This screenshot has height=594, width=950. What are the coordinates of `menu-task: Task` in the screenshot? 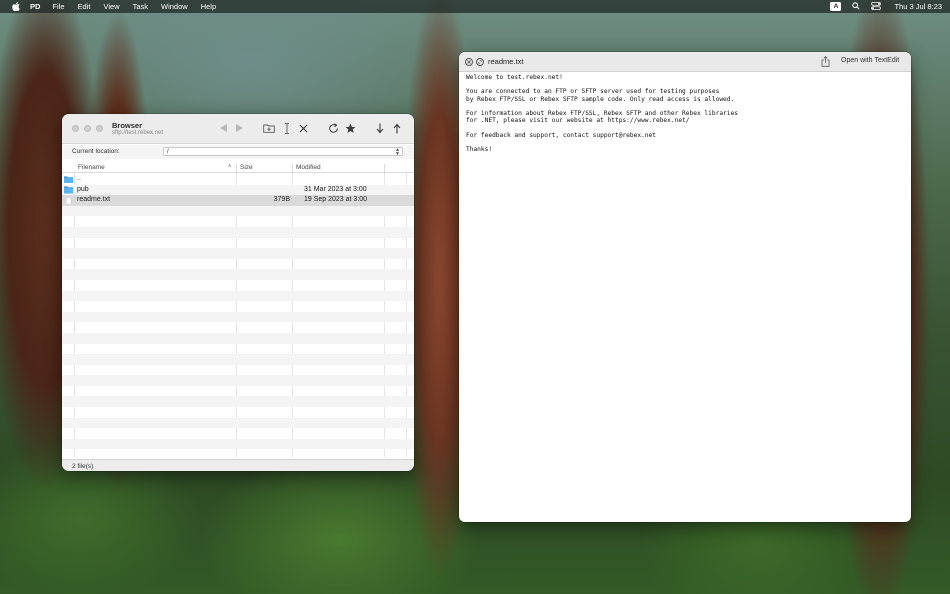 It's located at (140, 6).